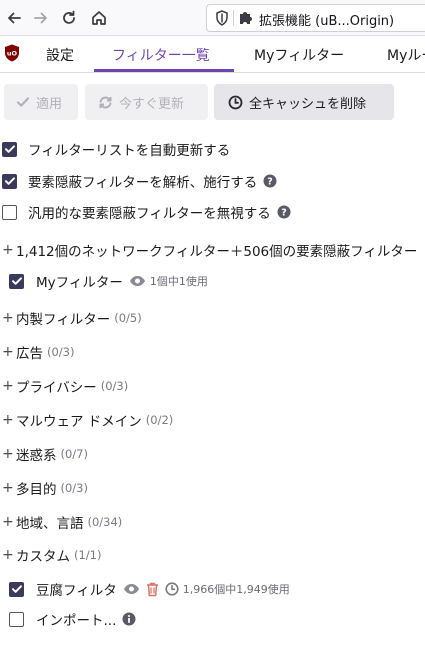 This screenshot has height=657, width=425. What do you see at coordinates (99, 18) in the screenshot?
I see `home-icon` at bounding box center [99, 18].